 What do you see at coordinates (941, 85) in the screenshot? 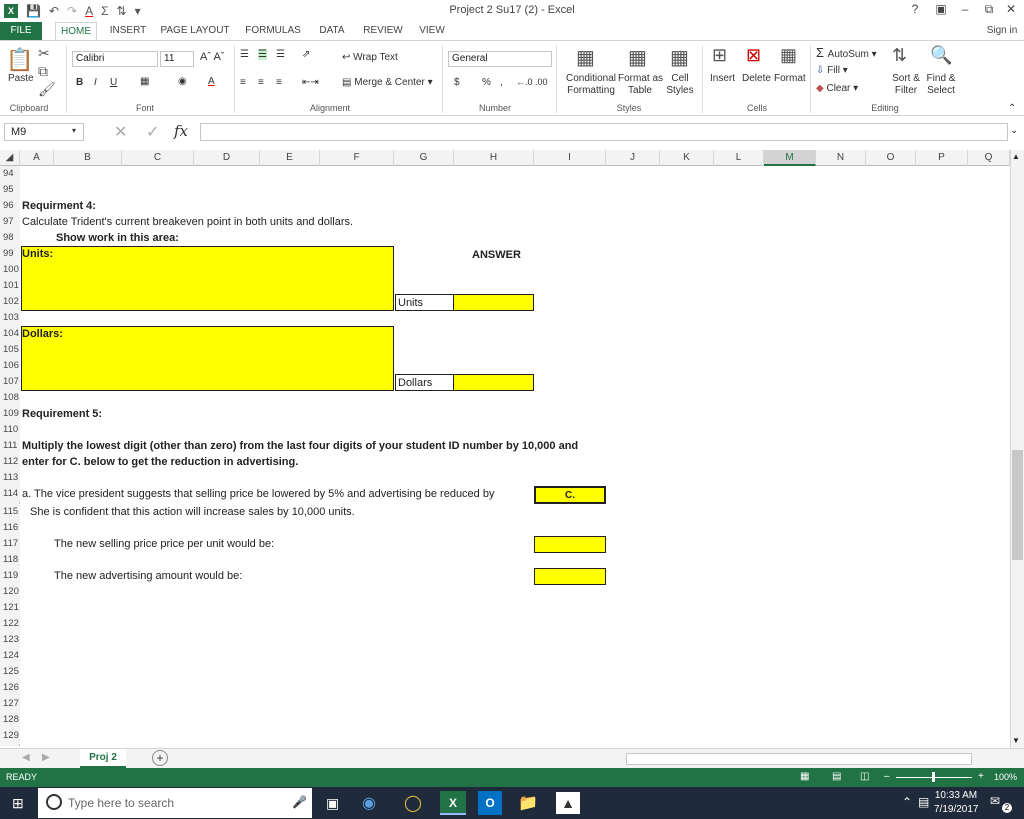
I see `find-select-button: Find &Select` at bounding box center [941, 85].